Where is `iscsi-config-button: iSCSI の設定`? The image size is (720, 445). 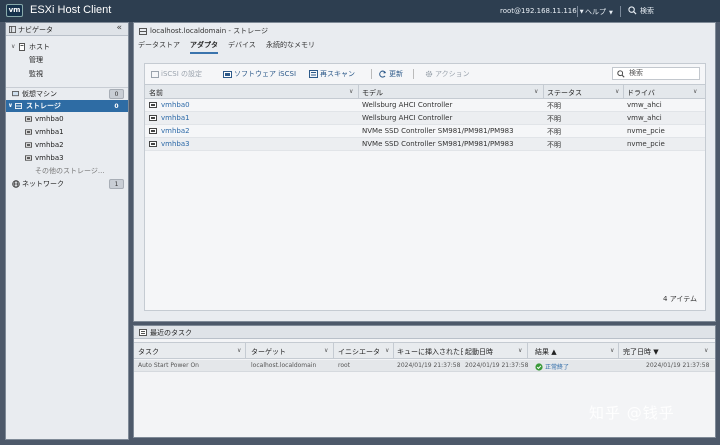 iscsi-config-button: iSCSI の設定 is located at coordinates (176, 74).